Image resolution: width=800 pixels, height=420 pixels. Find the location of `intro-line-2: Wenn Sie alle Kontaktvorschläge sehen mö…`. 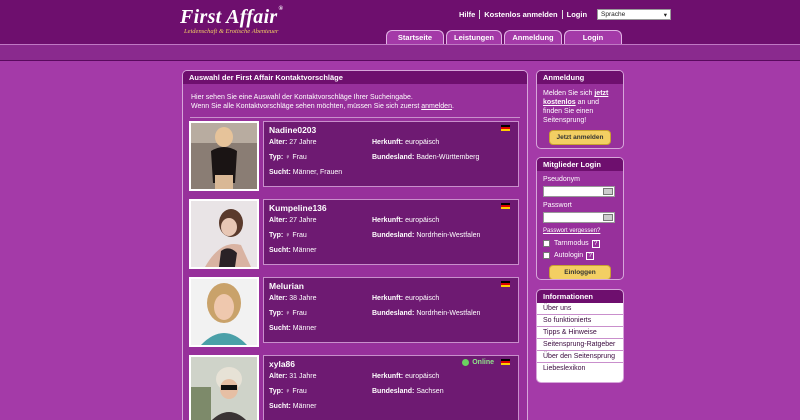

intro-line-2: Wenn Sie alle Kontaktvorschläge sehen mö… is located at coordinates (306, 106).